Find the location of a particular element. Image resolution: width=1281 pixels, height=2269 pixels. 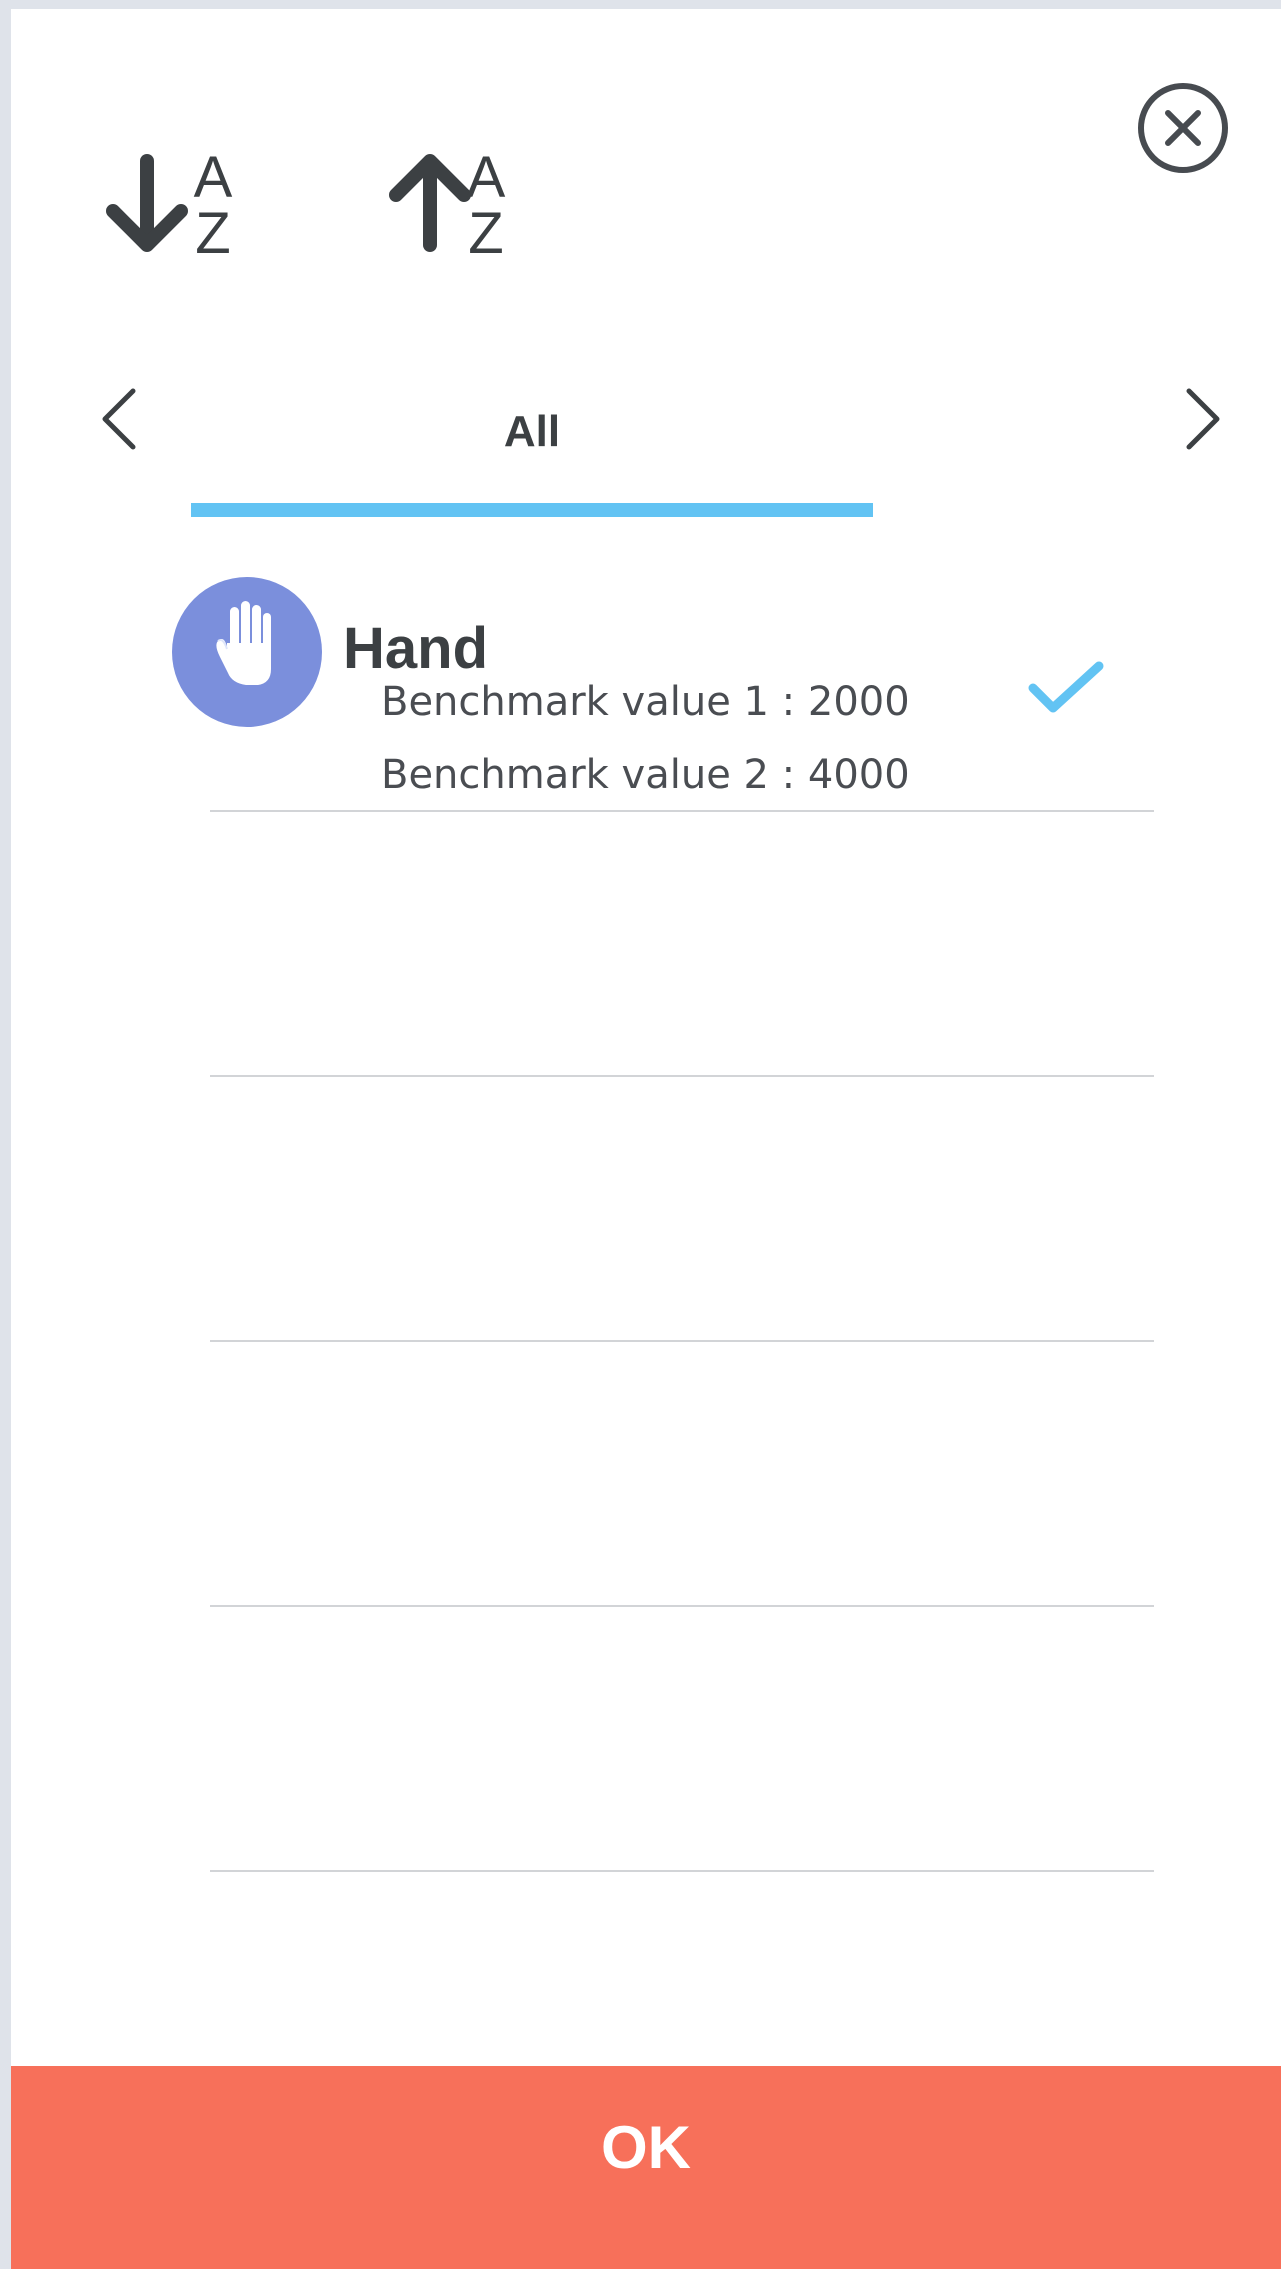

item-title: Hand is located at coordinates (415, 648).